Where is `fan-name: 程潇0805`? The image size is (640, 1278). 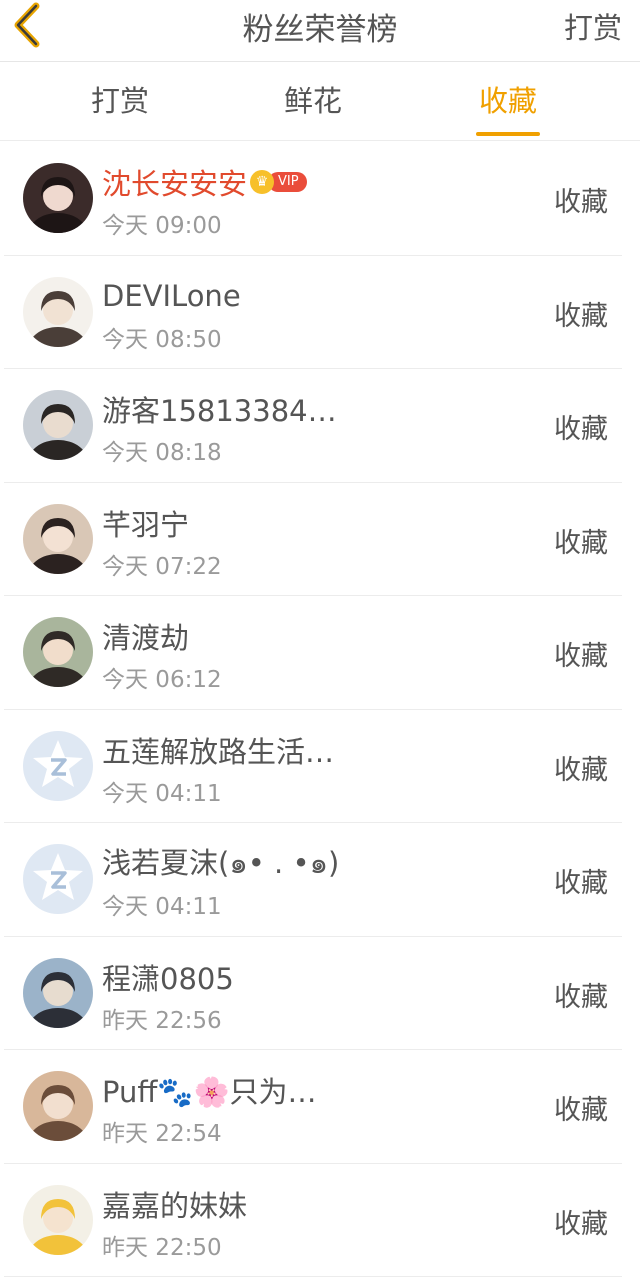
fan-name: 程潇0805 is located at coordinates (168, 977).